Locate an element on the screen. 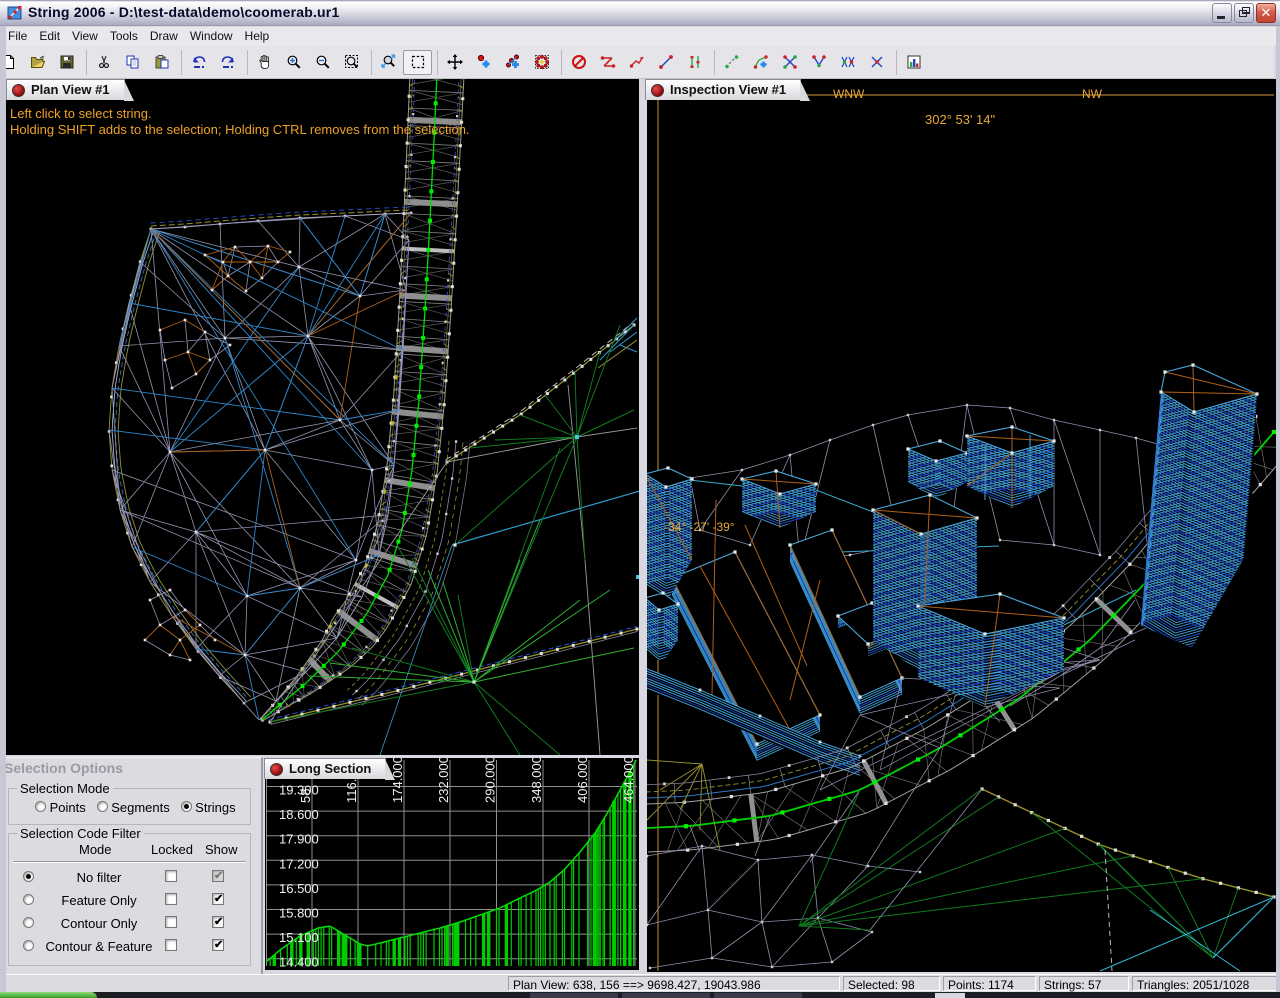  svg-text: WNW is located at coordinates (849, 94).